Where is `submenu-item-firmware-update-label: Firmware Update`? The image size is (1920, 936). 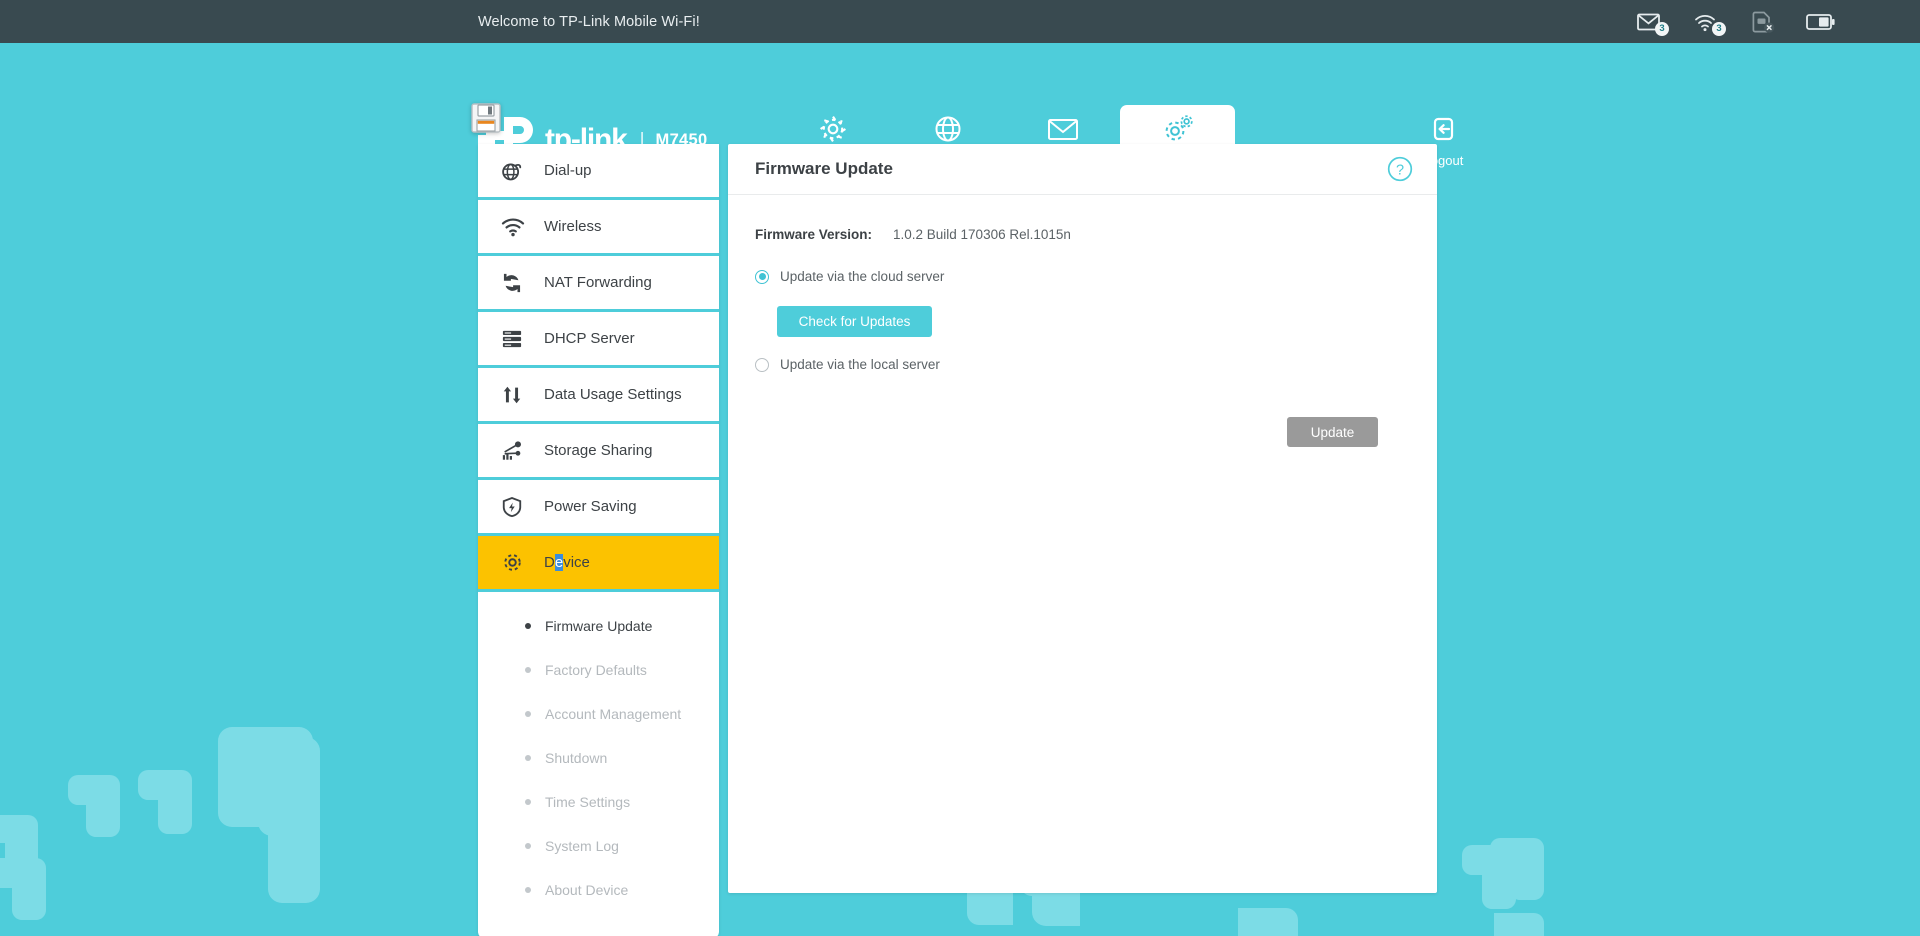
submenu-item-firmware-update-label: Firmware Update is located at coordinates (599, 626).